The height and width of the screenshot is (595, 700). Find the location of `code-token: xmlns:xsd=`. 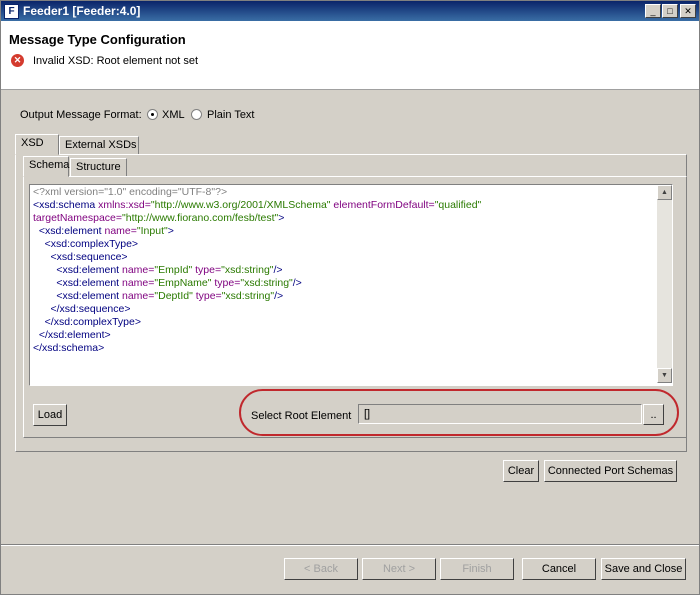

code-token: xmlns:xsd= is located at coordinates (124, 205).